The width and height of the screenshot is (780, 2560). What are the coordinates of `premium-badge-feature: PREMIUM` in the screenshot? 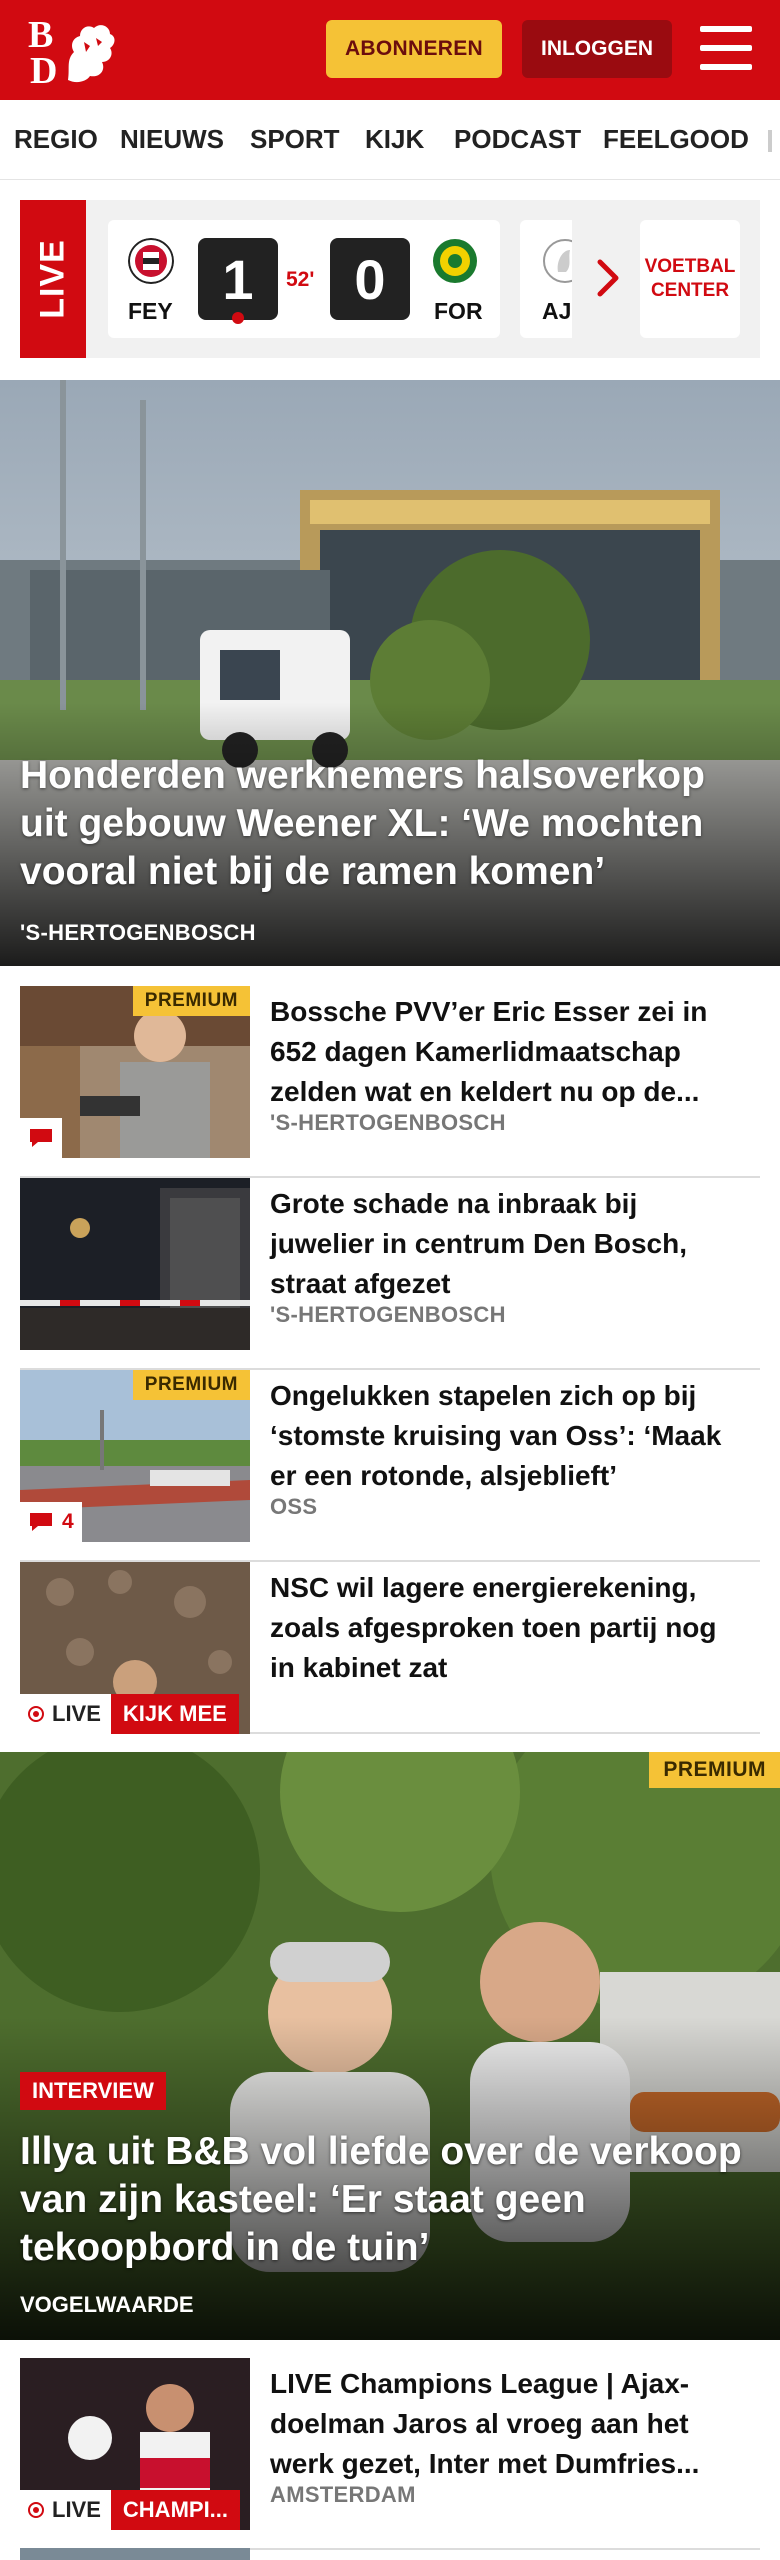 It's located at (714, 1770).